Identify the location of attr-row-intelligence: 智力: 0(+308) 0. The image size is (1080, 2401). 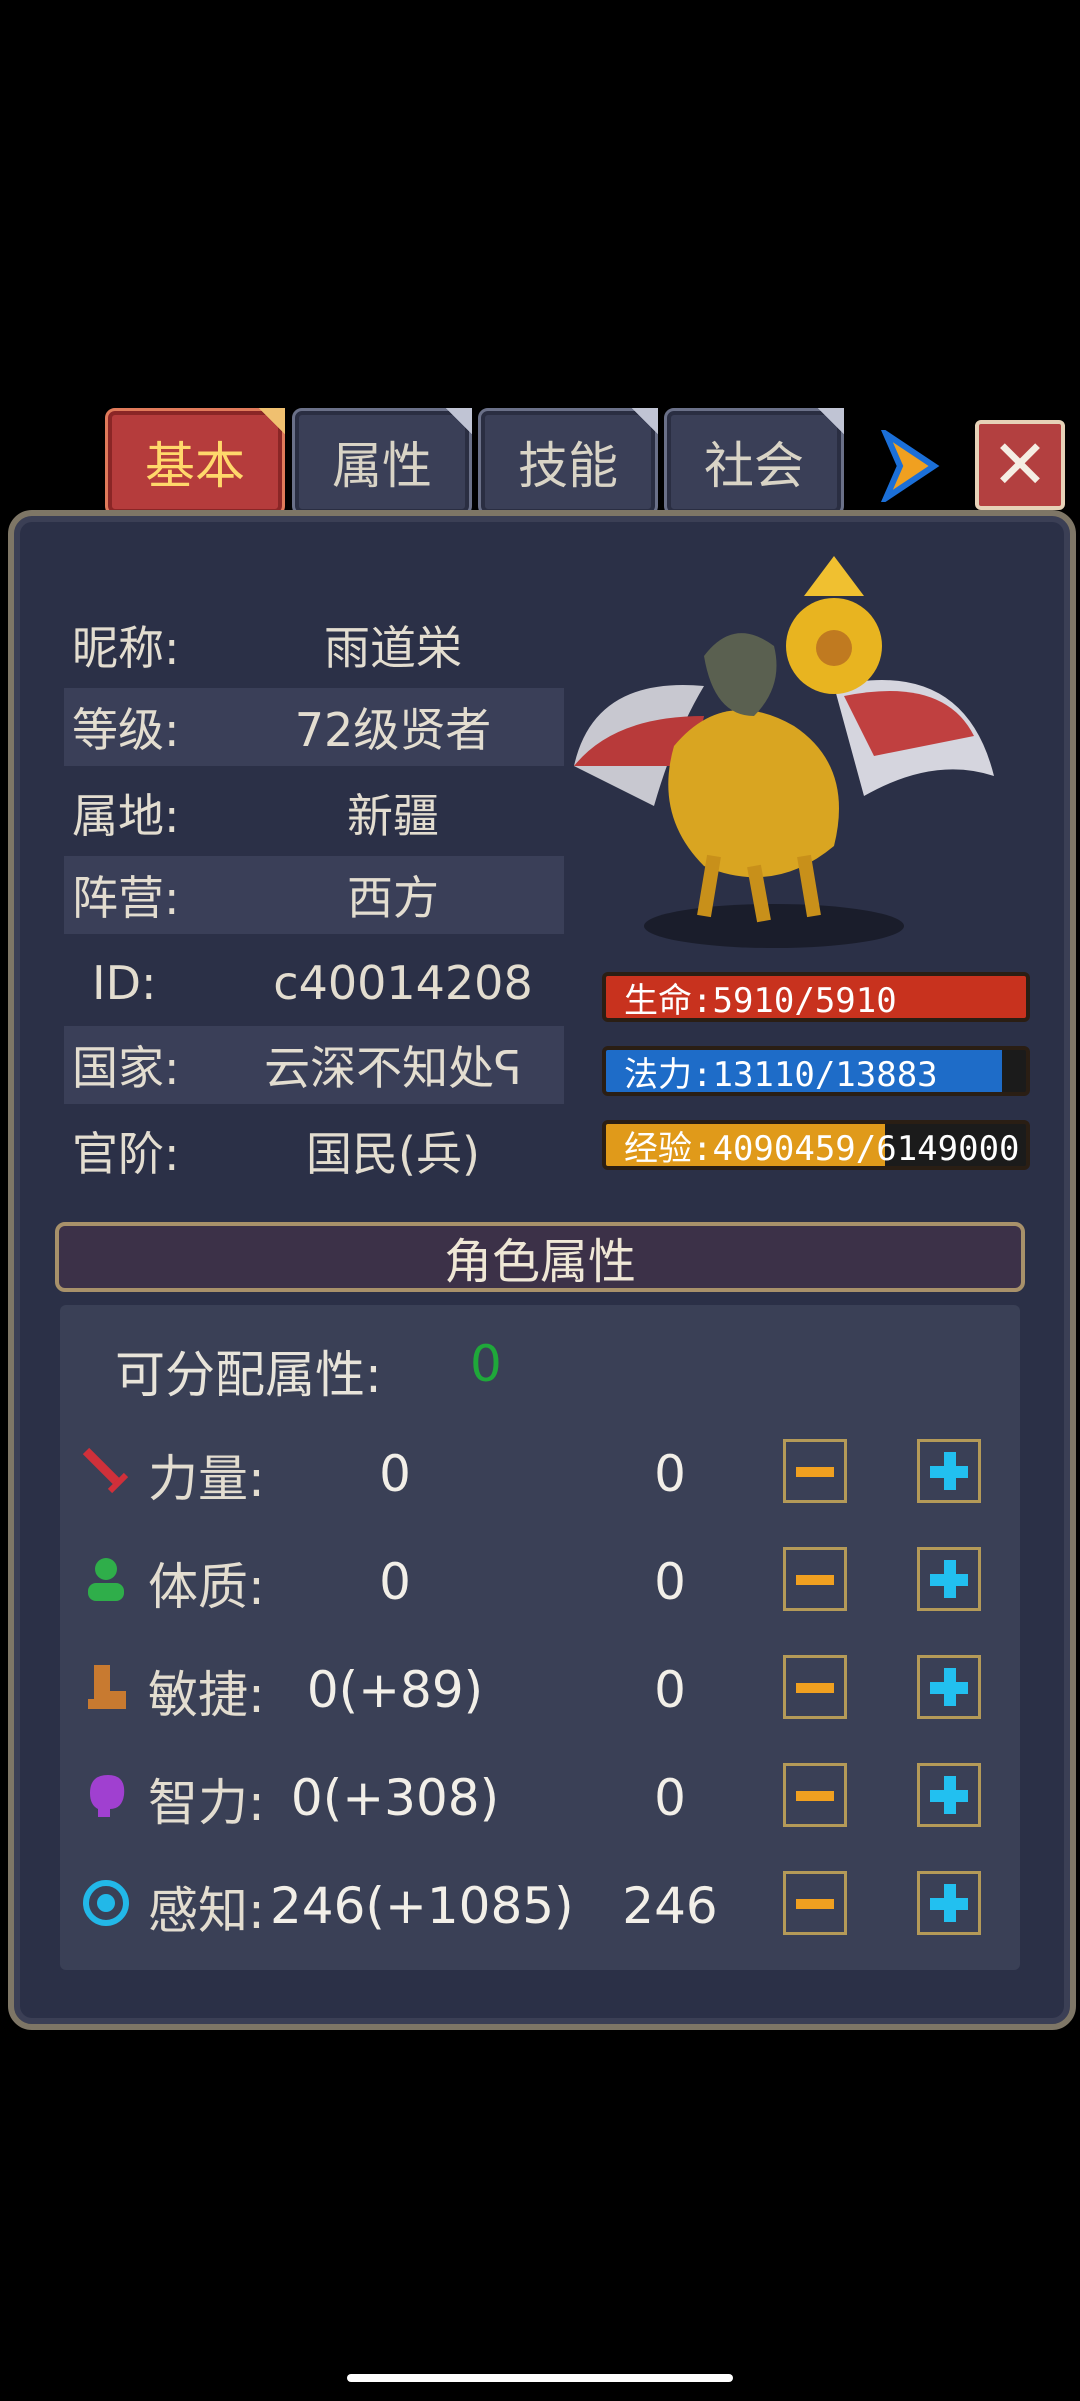
(540, 1794).